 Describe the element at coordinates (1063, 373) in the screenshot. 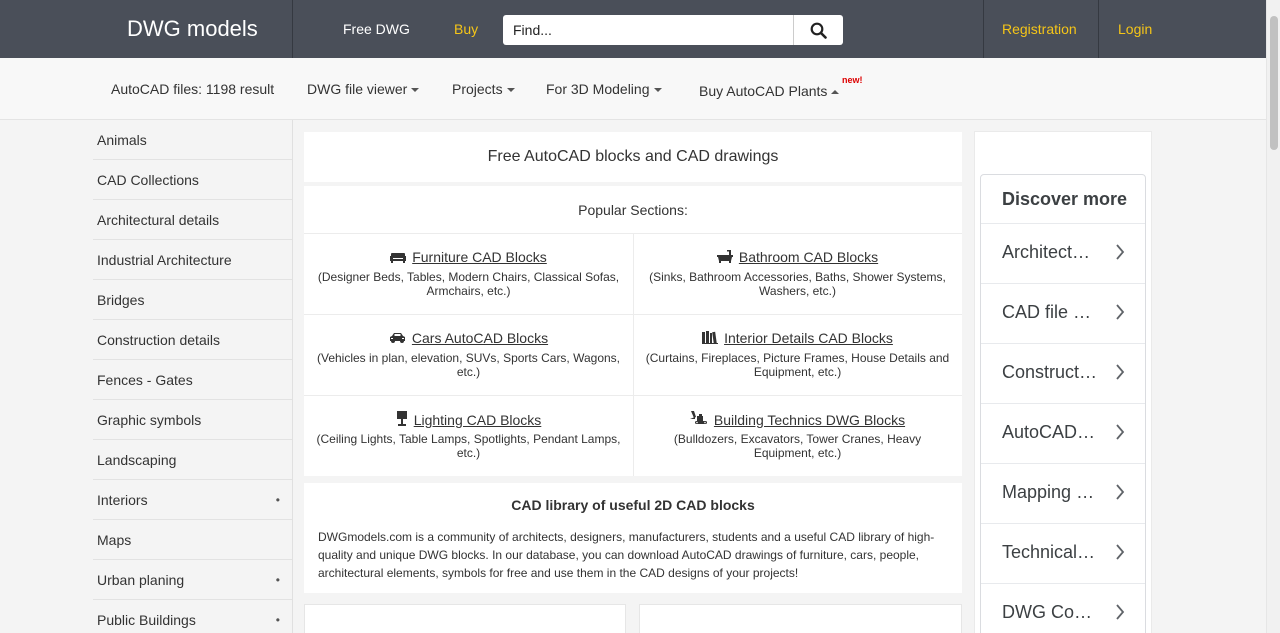

I see `discover-item: Construction drawings` at that location.